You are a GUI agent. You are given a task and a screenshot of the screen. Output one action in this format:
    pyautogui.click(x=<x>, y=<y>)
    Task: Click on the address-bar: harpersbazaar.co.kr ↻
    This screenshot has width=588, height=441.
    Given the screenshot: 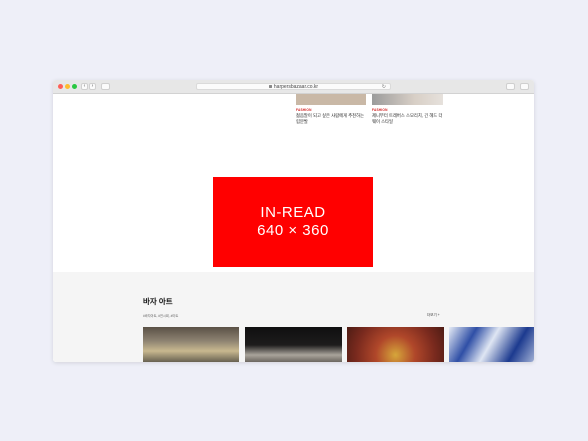 What is the action you would take?
    pyautogui.click(x=293, y=86)
    